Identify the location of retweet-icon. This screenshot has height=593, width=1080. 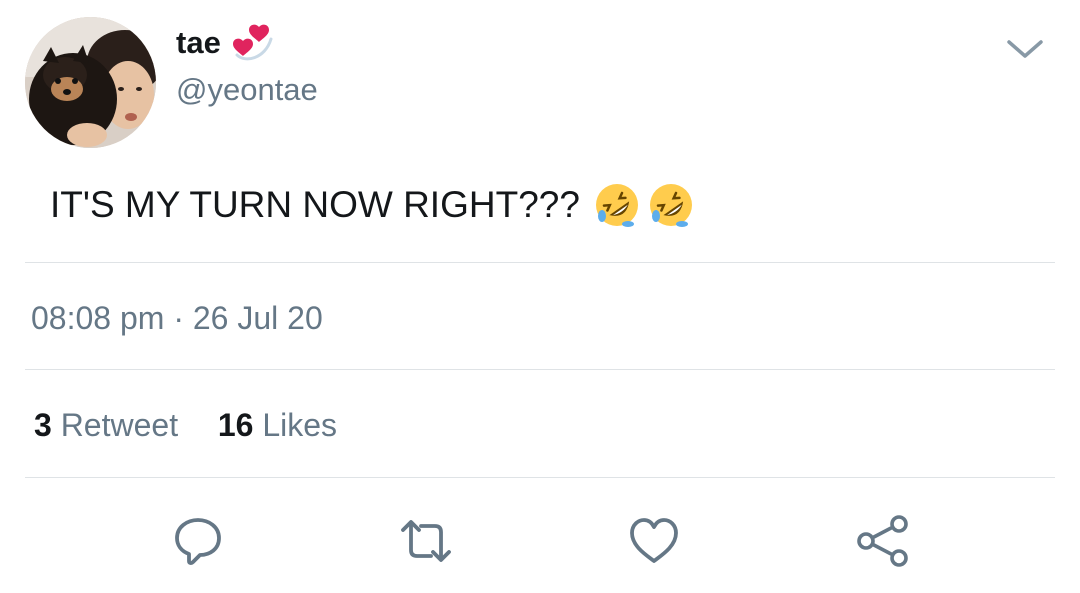
(426, 541).